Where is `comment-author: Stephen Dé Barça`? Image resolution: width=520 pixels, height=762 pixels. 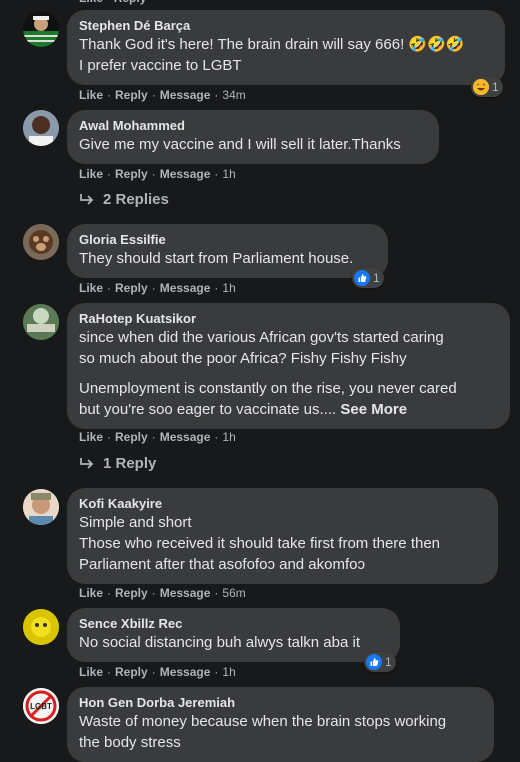 comment-author: Stephen Dé Barça is located at coordinates (286, 26).